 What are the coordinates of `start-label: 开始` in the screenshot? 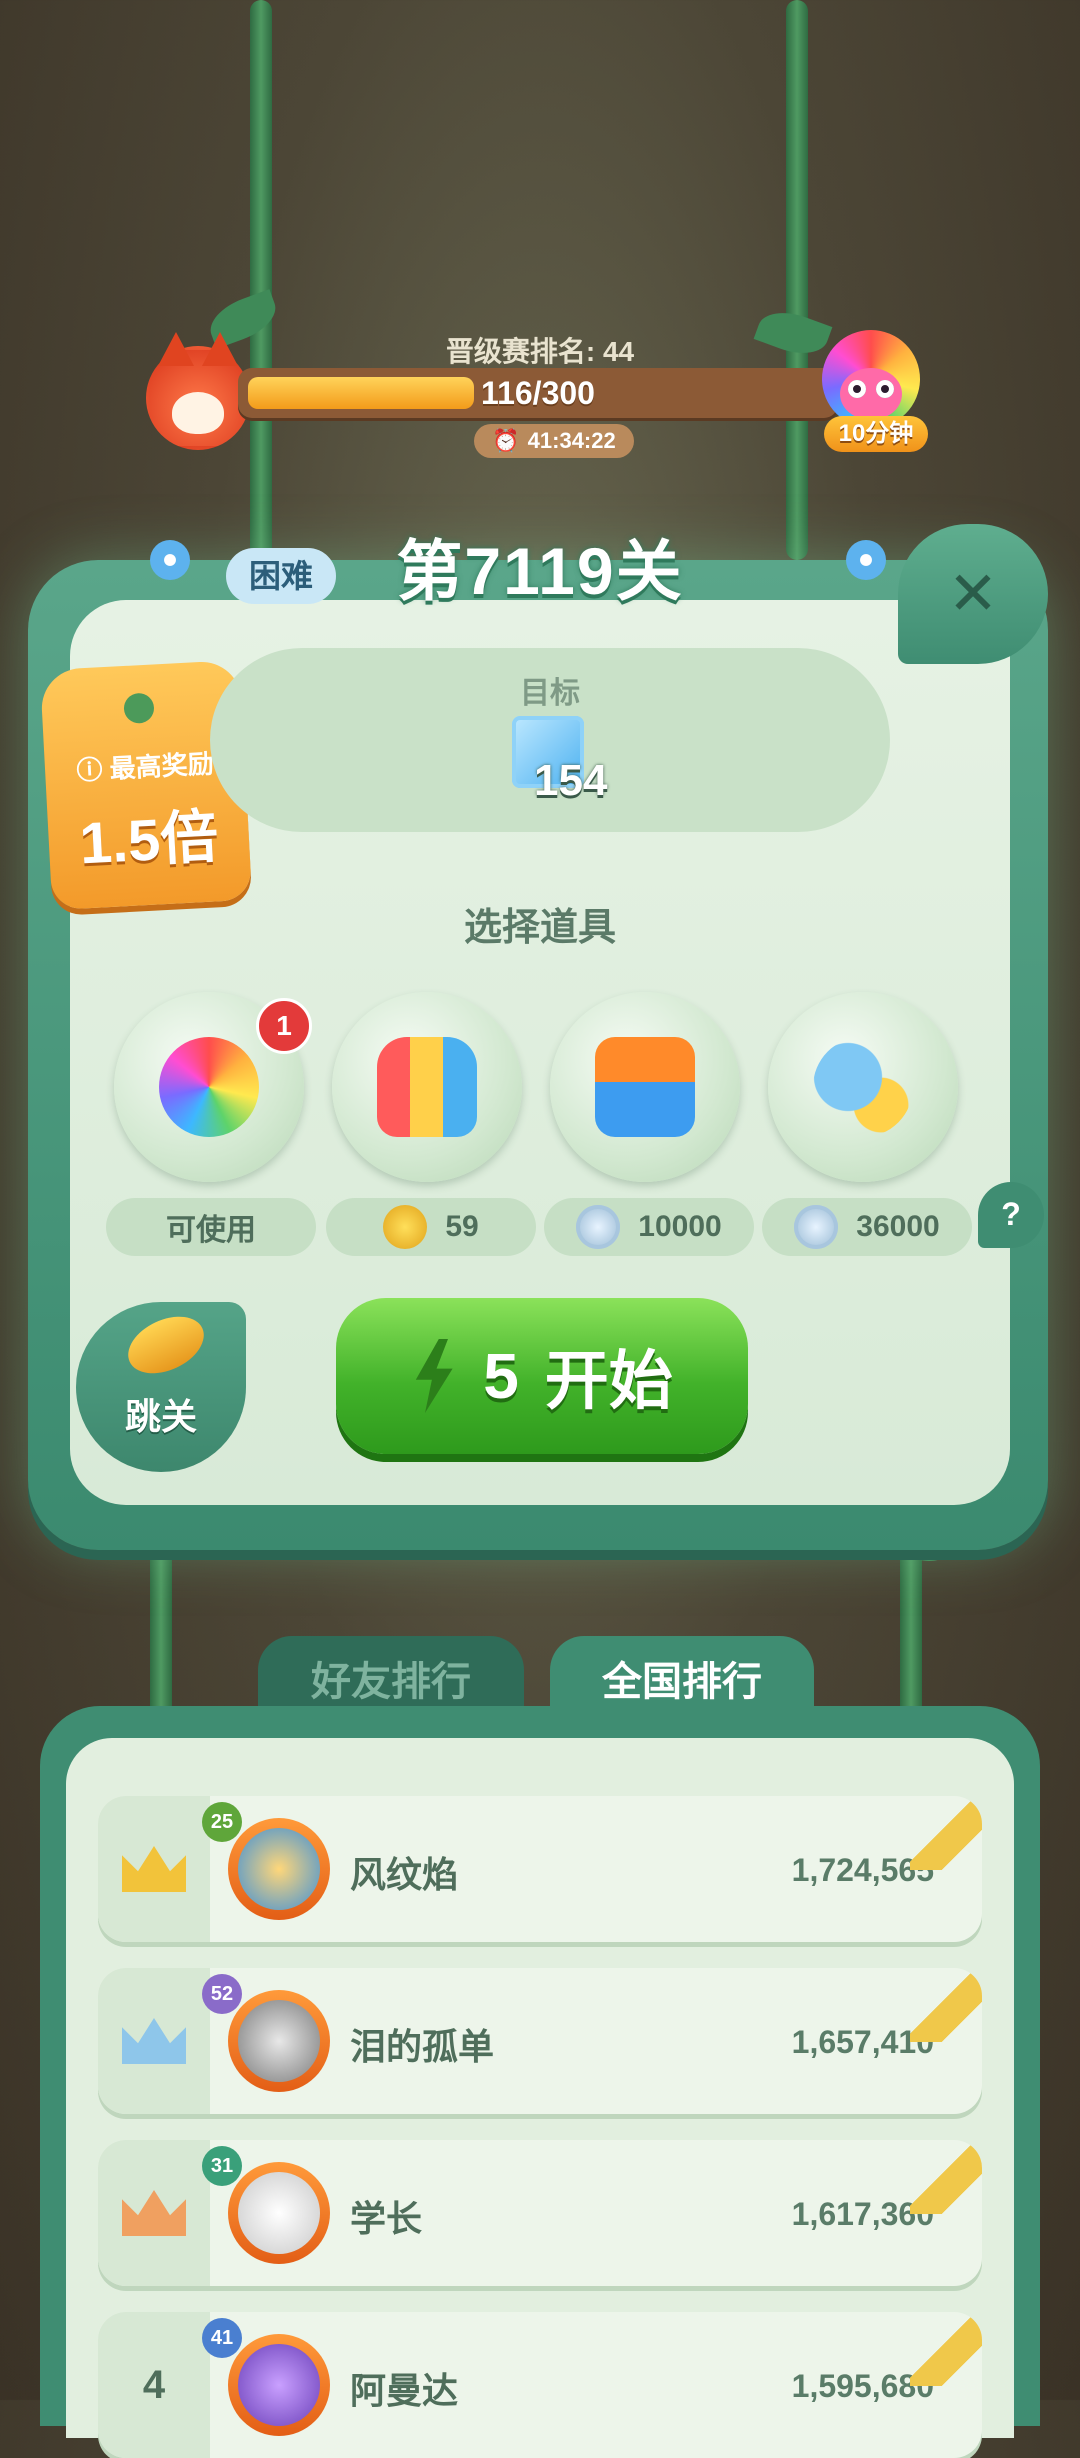 It's located at (608, 1381).